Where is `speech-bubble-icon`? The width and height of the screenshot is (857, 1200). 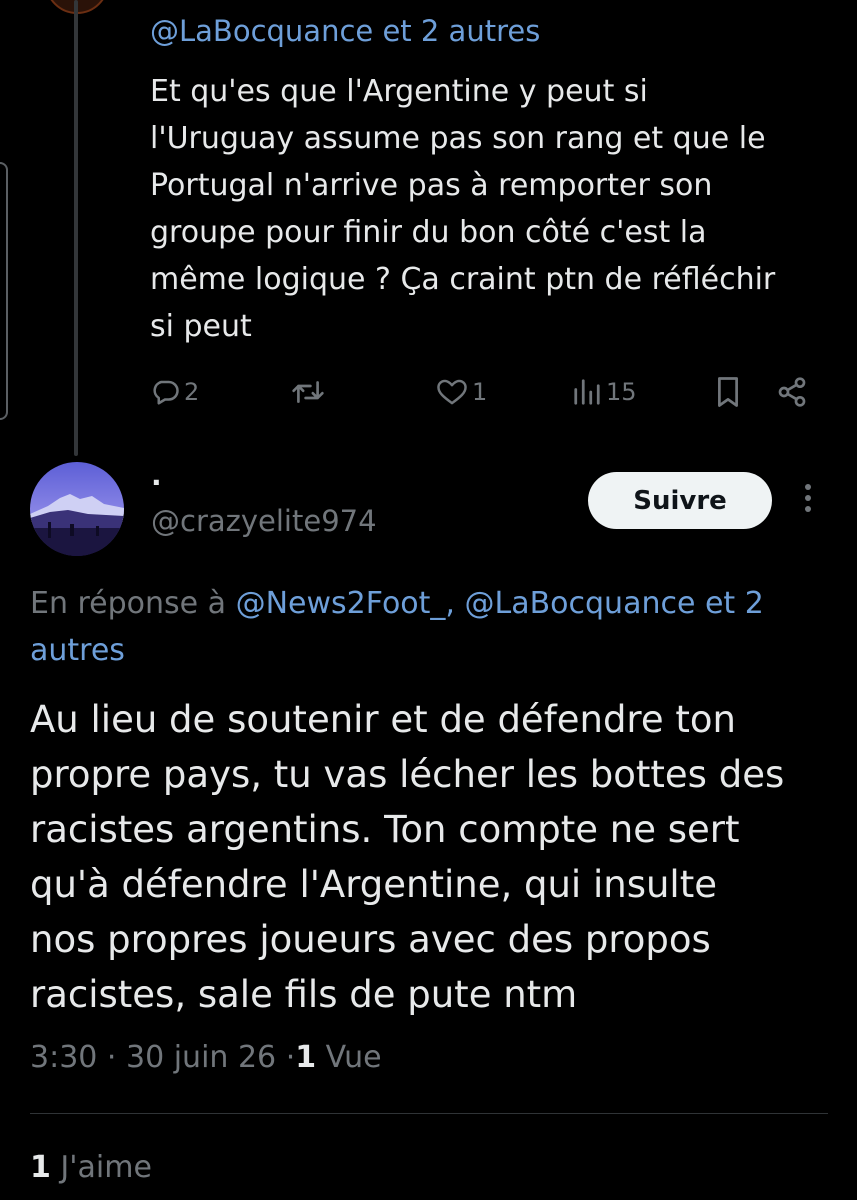
speech-bubble-icon is located at coordinates (166, 392).